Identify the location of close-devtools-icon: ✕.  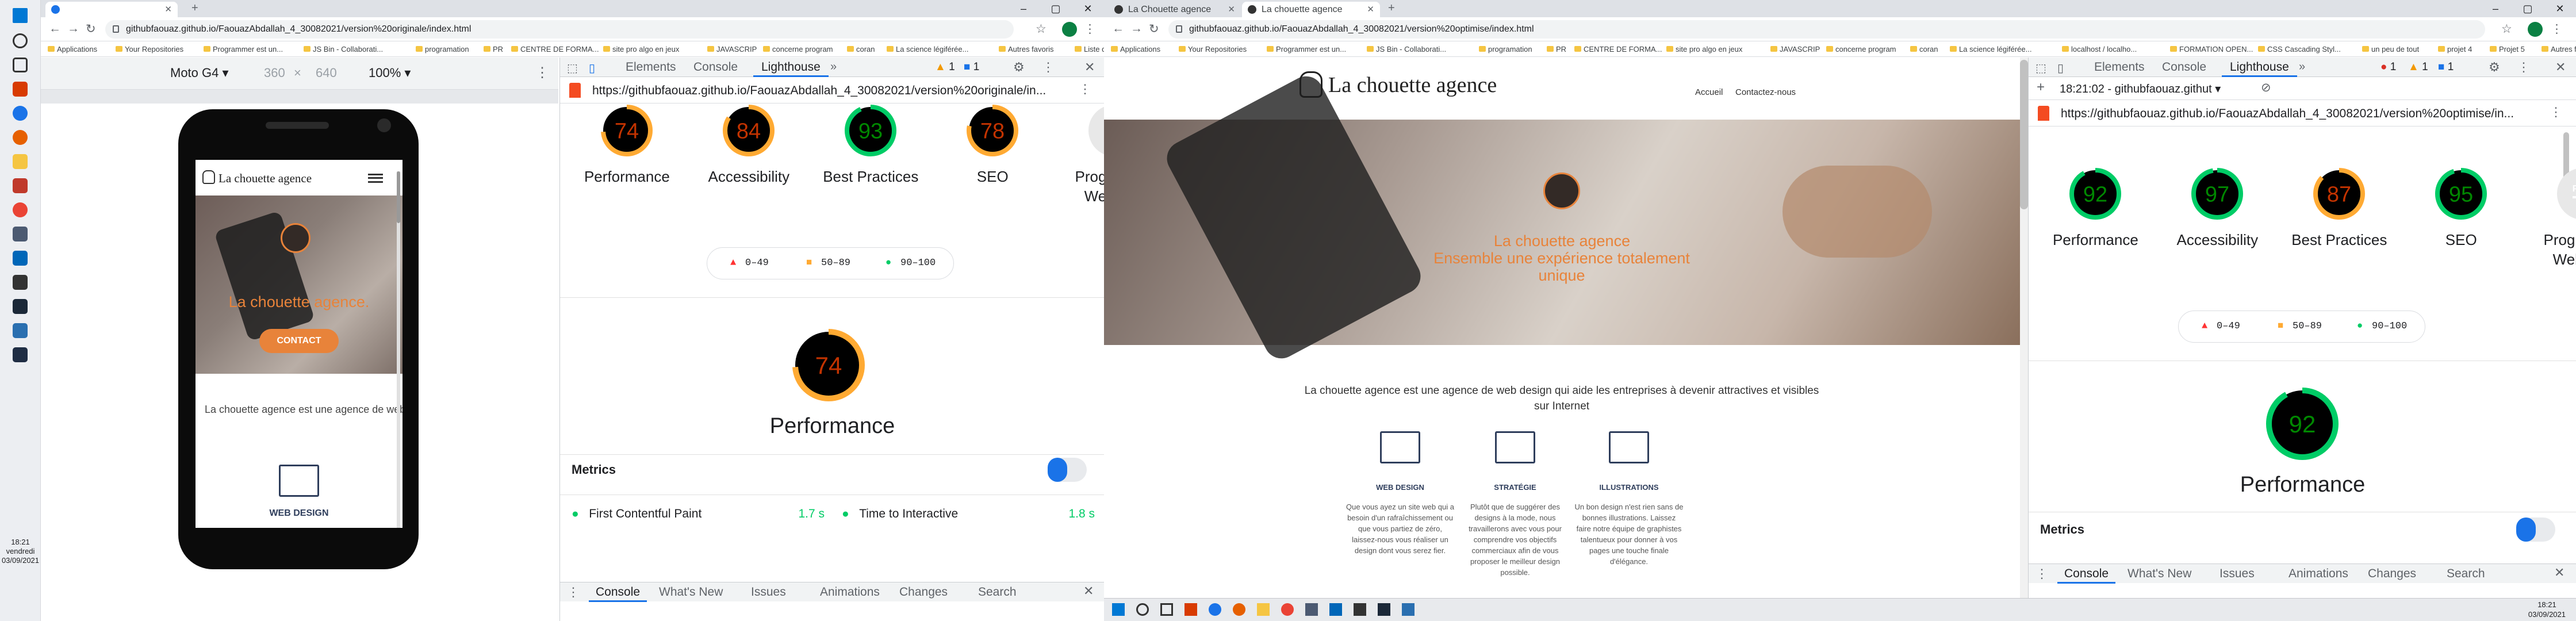
(2560, 67).